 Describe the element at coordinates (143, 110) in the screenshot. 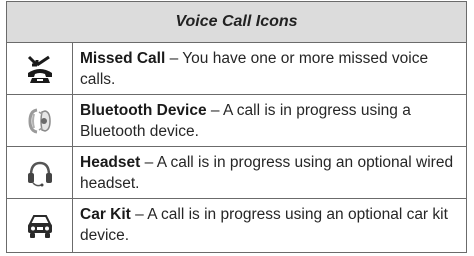

I see `row-label: Bluetooth Device` at that location.